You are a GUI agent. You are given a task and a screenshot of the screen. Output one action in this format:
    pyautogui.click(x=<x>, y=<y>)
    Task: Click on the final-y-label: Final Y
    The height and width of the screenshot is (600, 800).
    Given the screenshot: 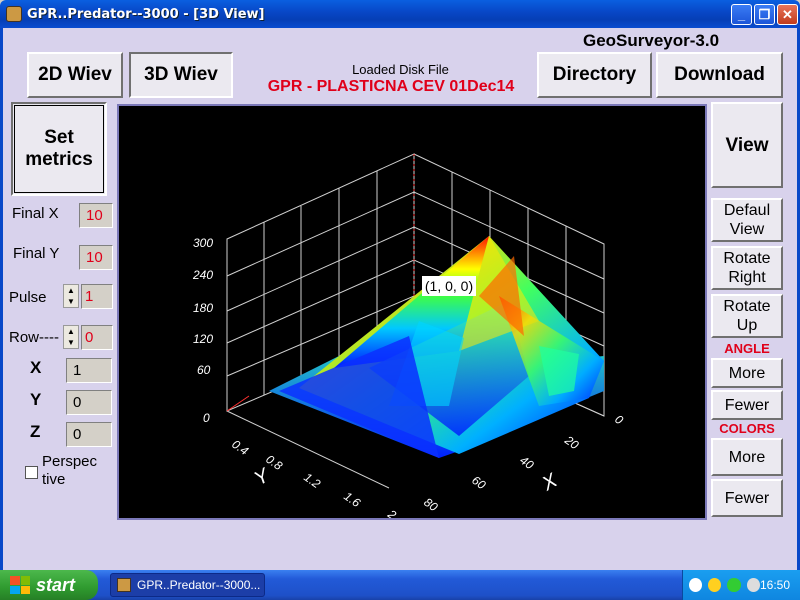 What is the action you would take?
    pyautogui.click(x=36, y=253)
    